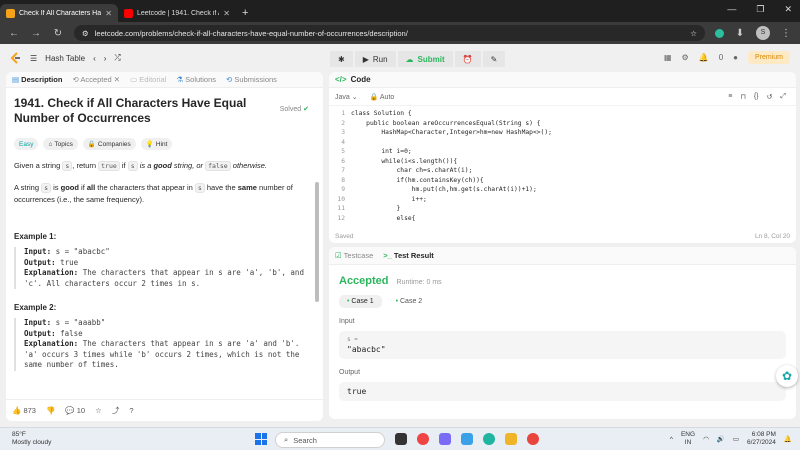 This screenshot has height=450, width=800. I want to click on dislike-icon: 👎, so click(50, 410).